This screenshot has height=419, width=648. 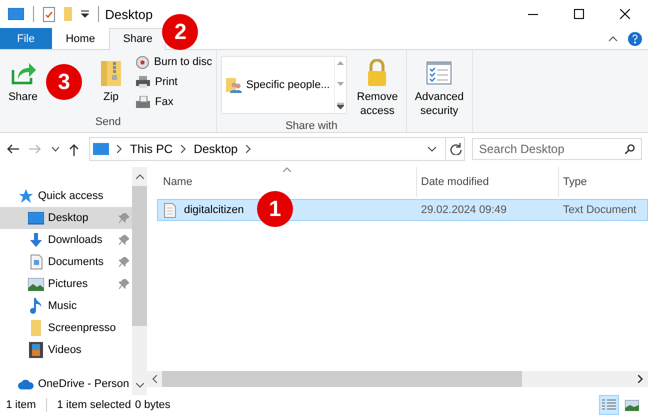 I want to click on people-icon, so click(x=234, y=85).